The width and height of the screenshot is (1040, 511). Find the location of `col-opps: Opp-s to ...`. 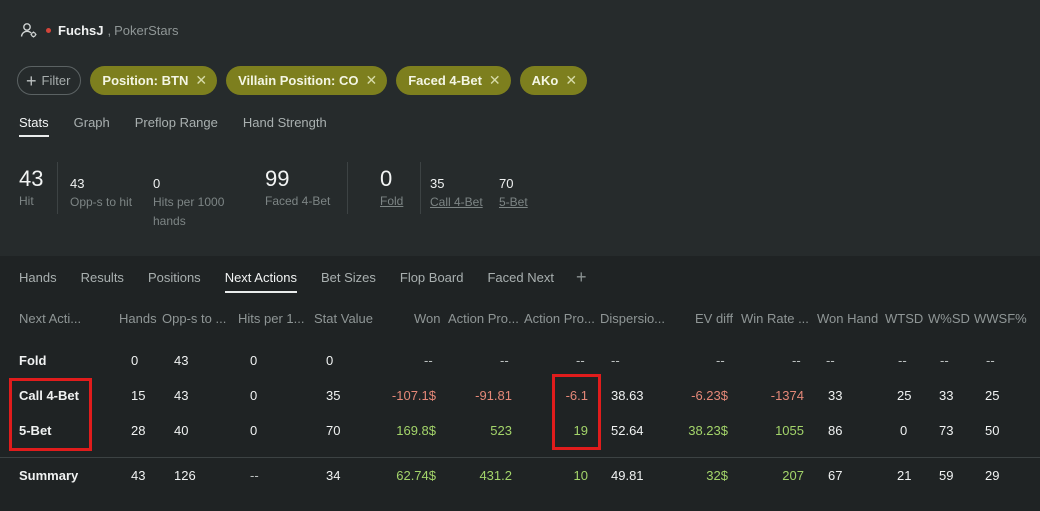

col-opps: Opp-s to ... is located at coordinates (197, 318).